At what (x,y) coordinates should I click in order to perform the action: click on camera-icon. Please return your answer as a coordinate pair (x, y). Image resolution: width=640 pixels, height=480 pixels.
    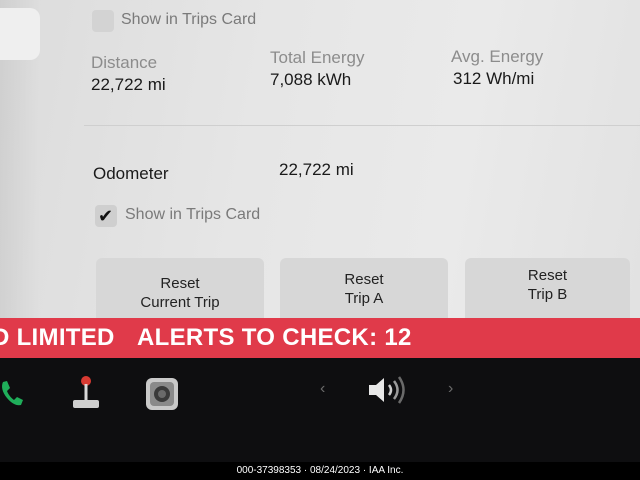
    Looking at the image, I should click on (162, 396).